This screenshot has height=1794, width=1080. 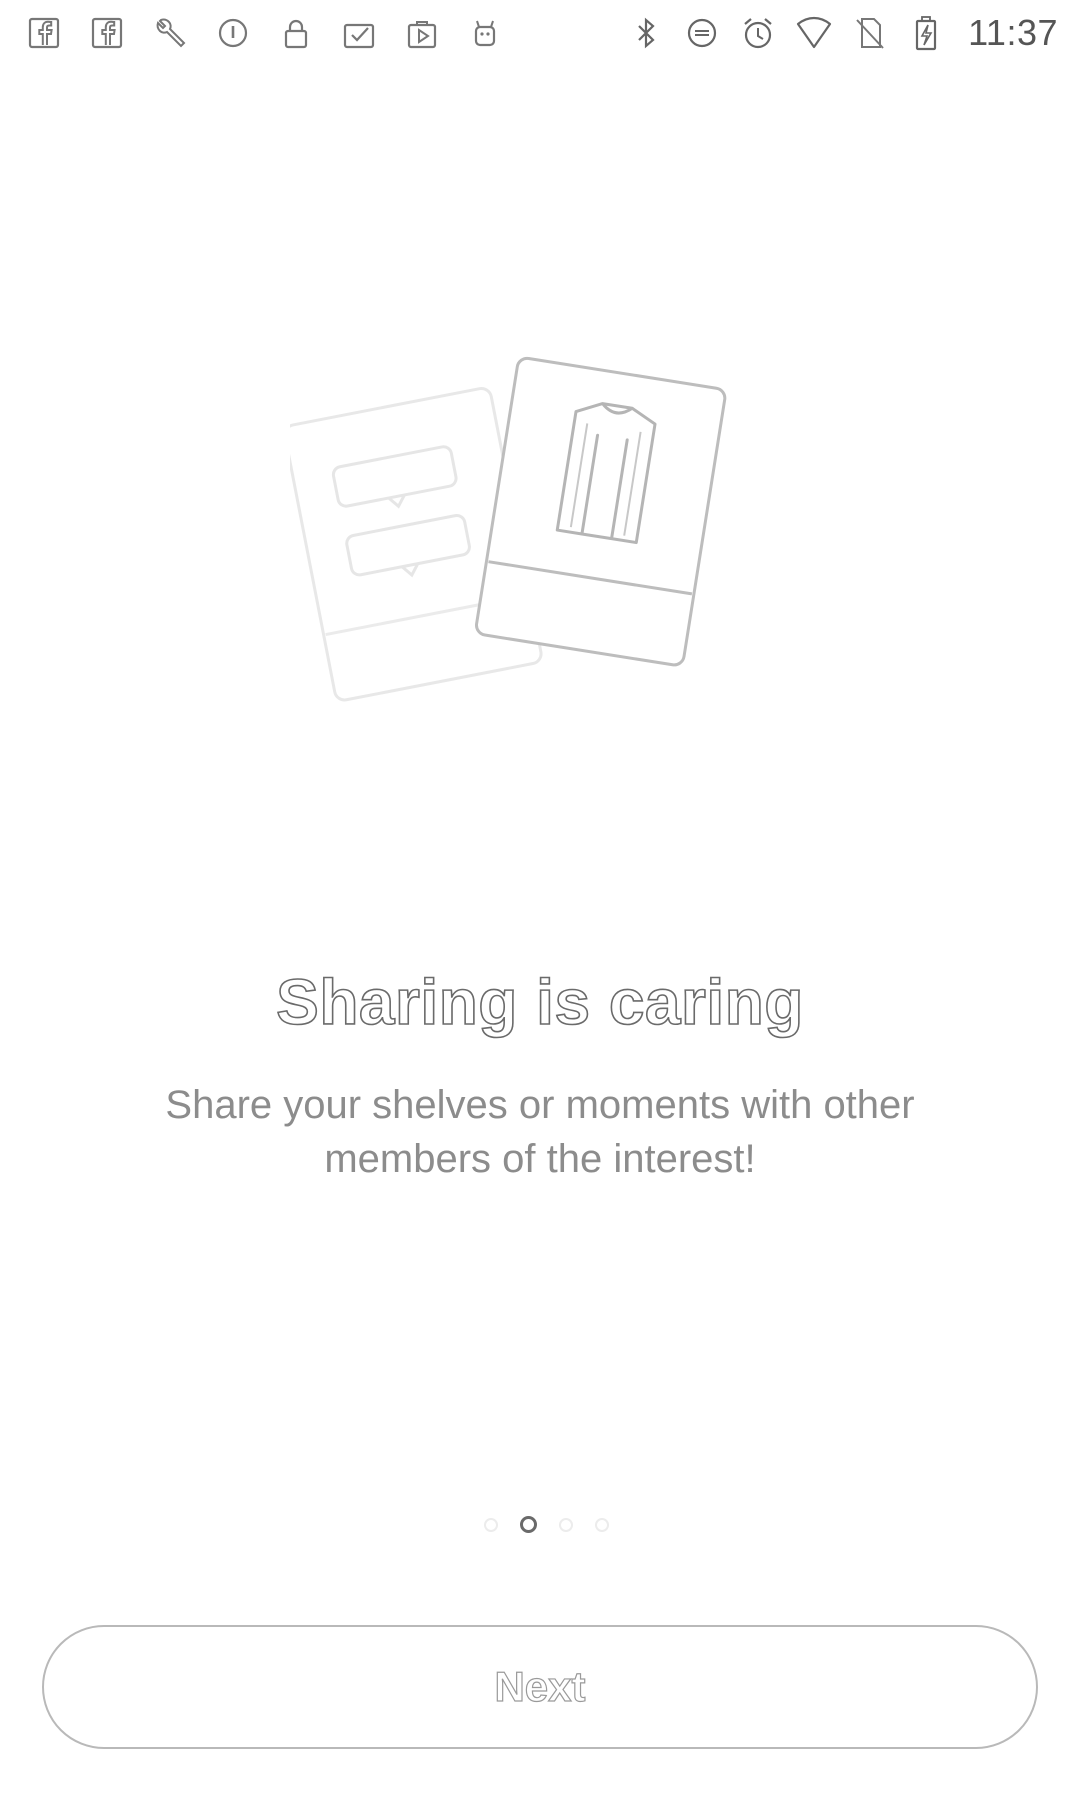 I want to click on notification-icons, so click(x=278, y=33).